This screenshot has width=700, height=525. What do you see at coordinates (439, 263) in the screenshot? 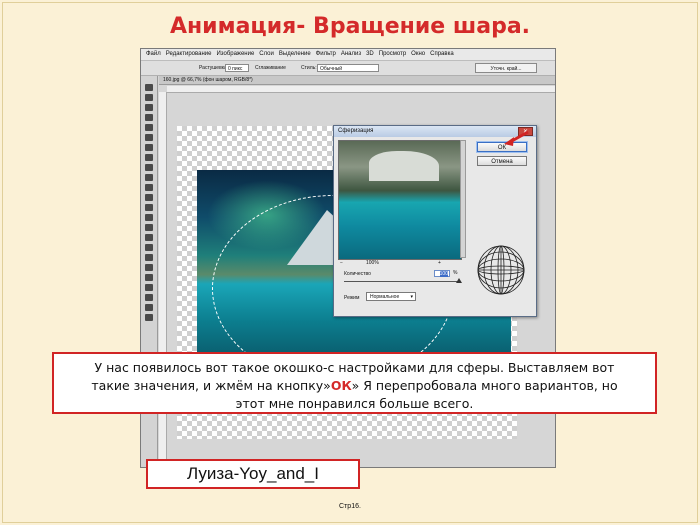
I see `zoom-in-button: +` at bounding box center [439, 263].